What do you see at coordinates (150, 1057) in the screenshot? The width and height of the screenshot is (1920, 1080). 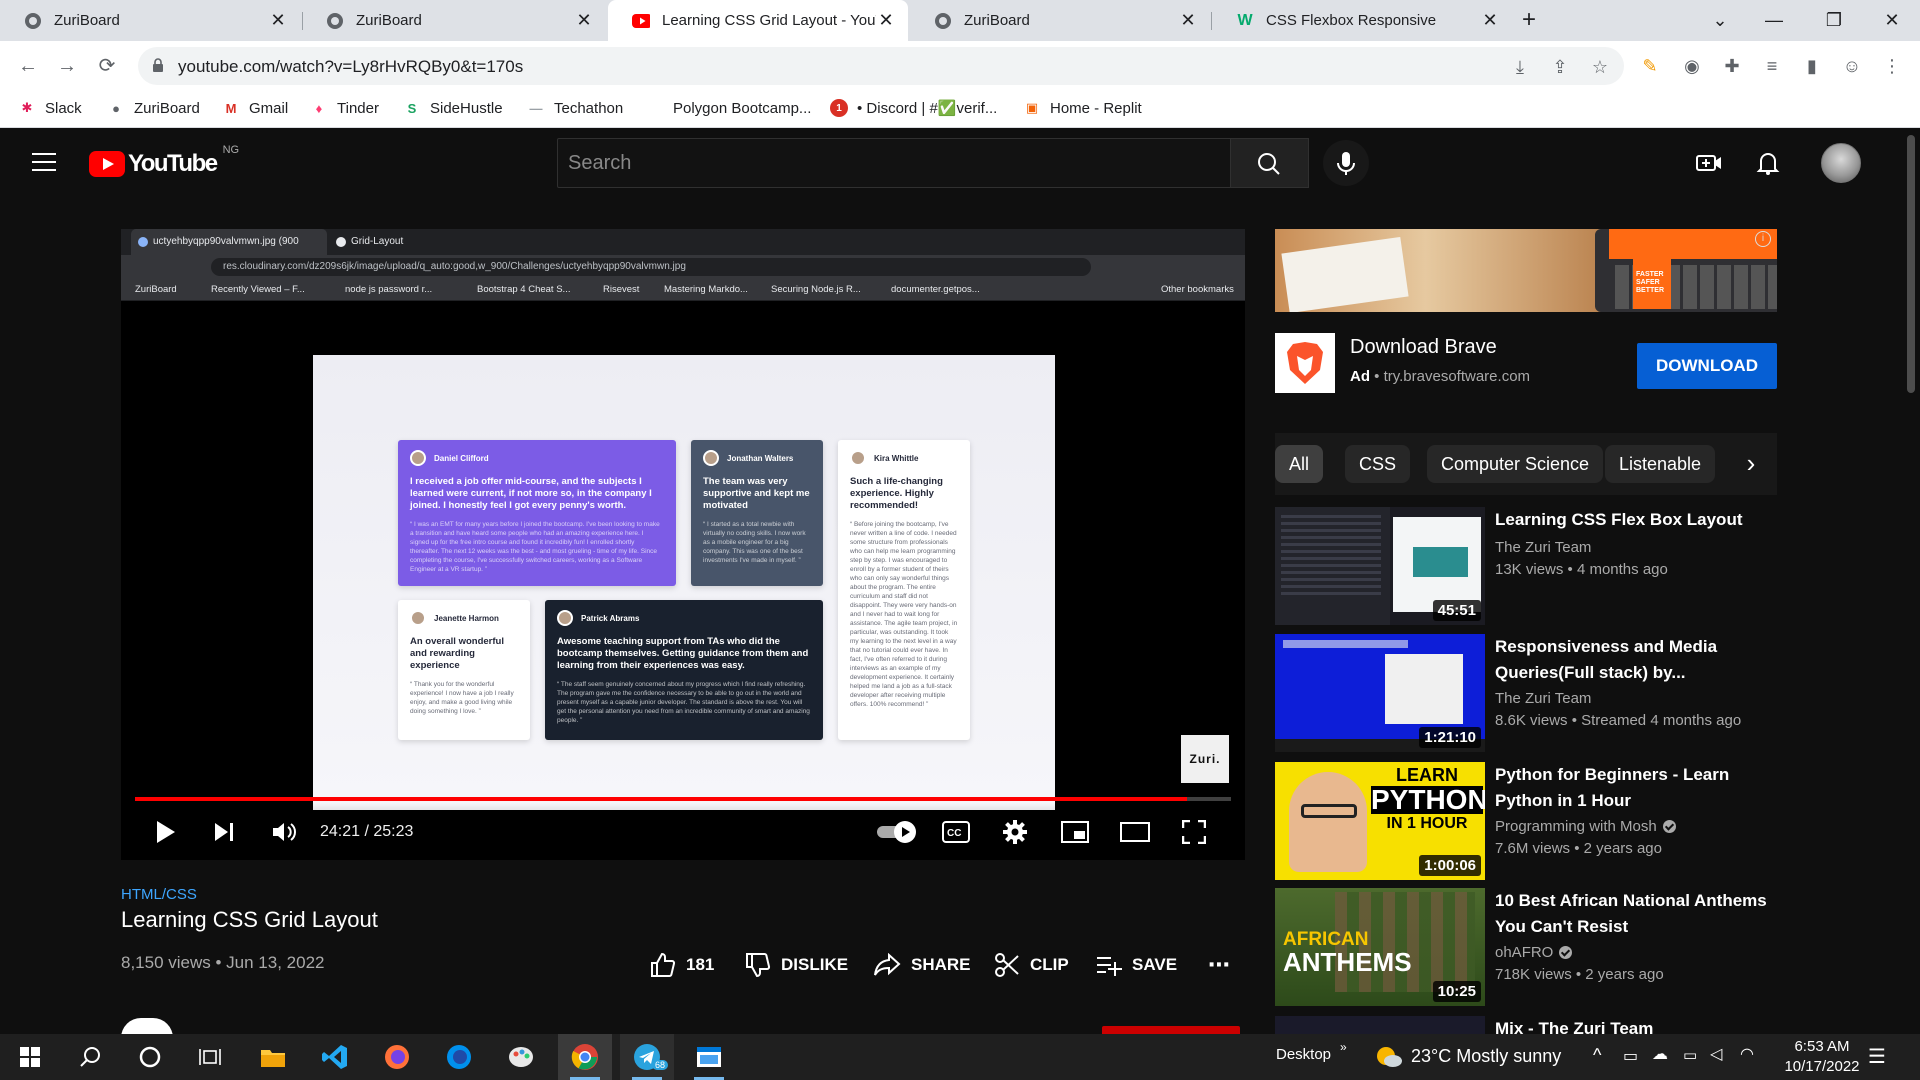 I see `cortana-button` at bounding box center [150, 1057].